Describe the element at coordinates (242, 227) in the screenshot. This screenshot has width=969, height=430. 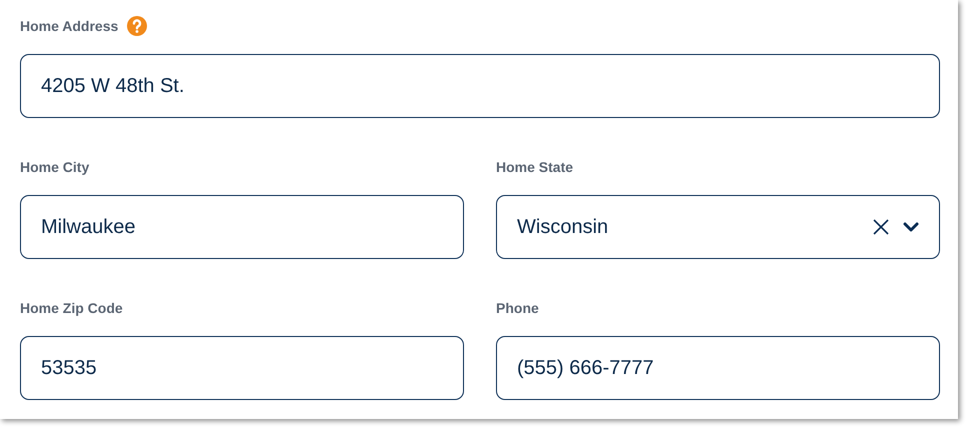
I see `input-field: Milwaukee` at that location.